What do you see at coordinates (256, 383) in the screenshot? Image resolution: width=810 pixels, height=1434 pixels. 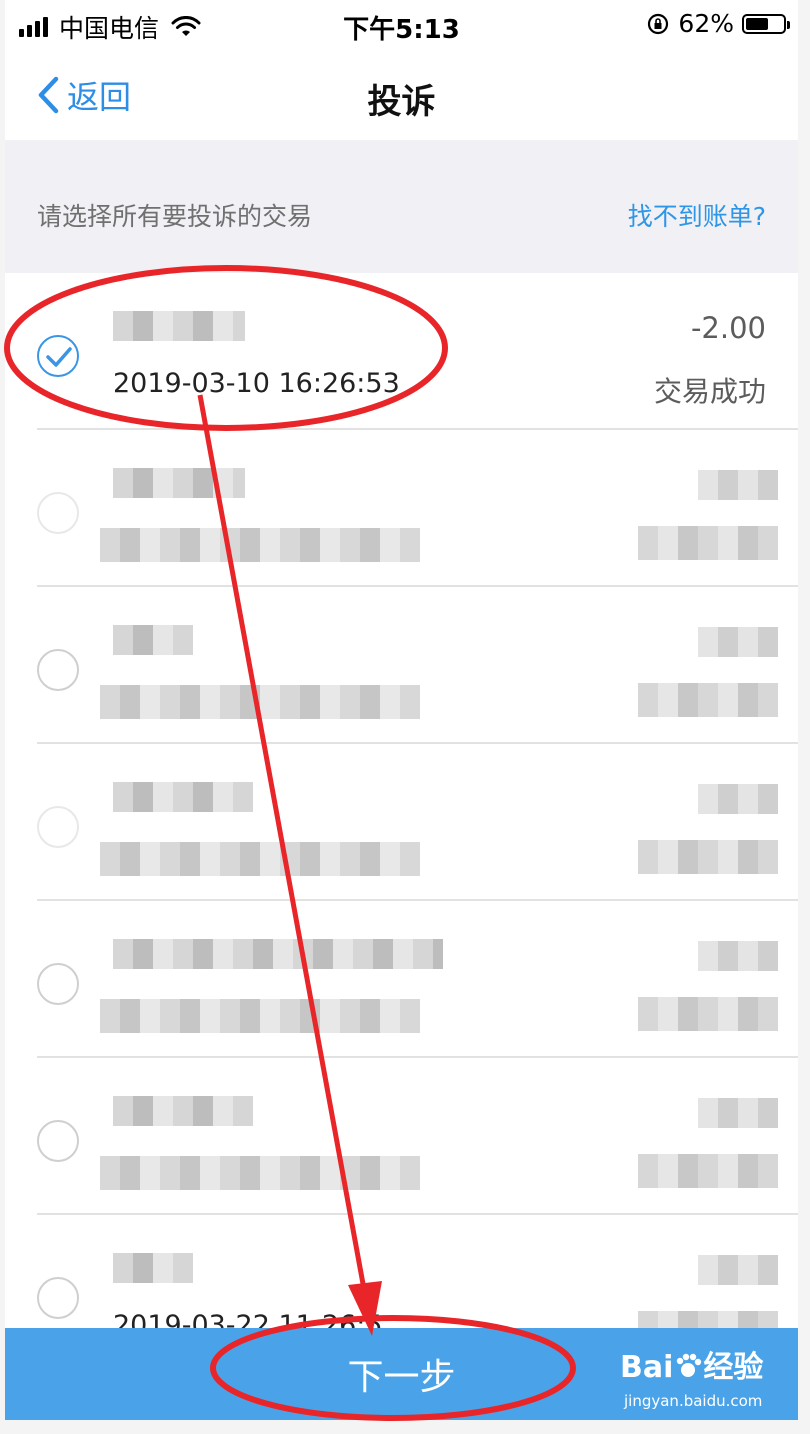 I see `transaction-date: 2019-03-10 16:26:53` at bounding box center [256, 383].